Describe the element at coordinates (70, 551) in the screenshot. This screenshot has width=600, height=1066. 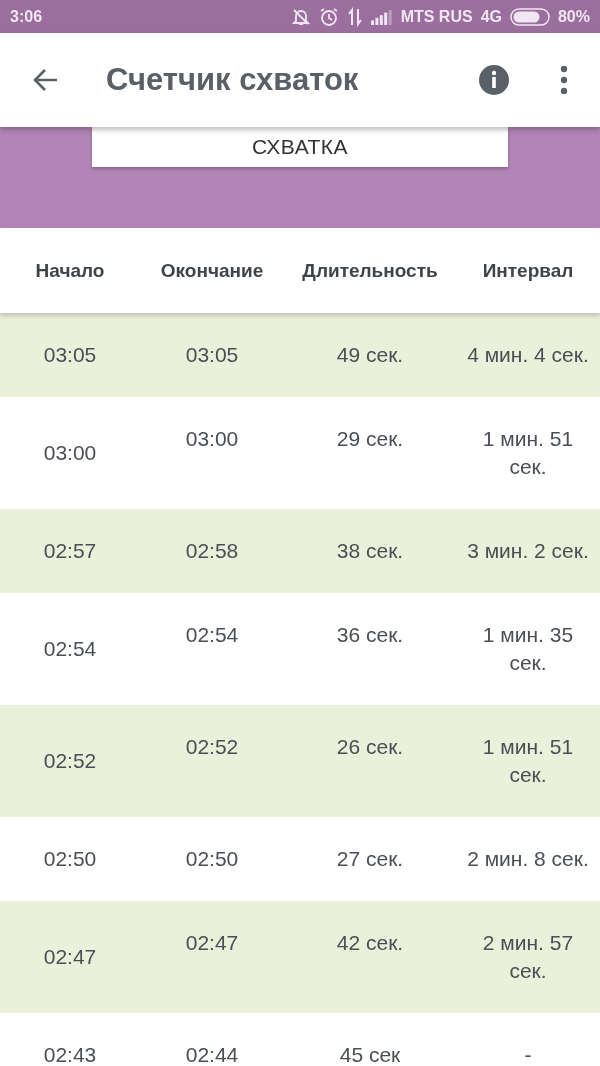
I see `table-cell-text: 02:57` at that location.